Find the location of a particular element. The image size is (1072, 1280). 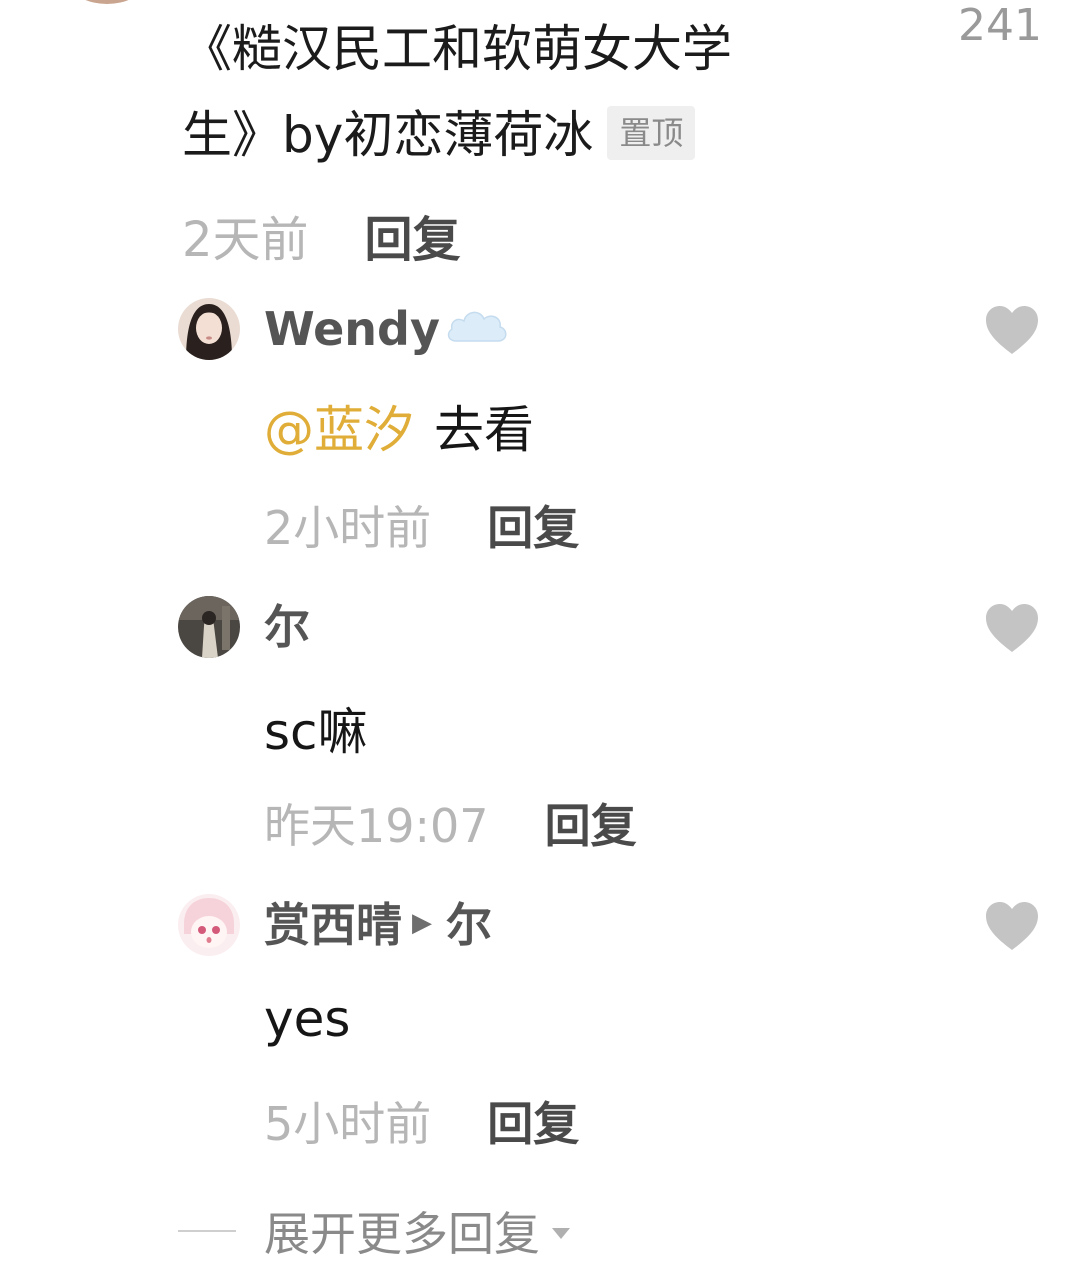

pinned-badge: 置顶 is located at coordinates (651, 132).